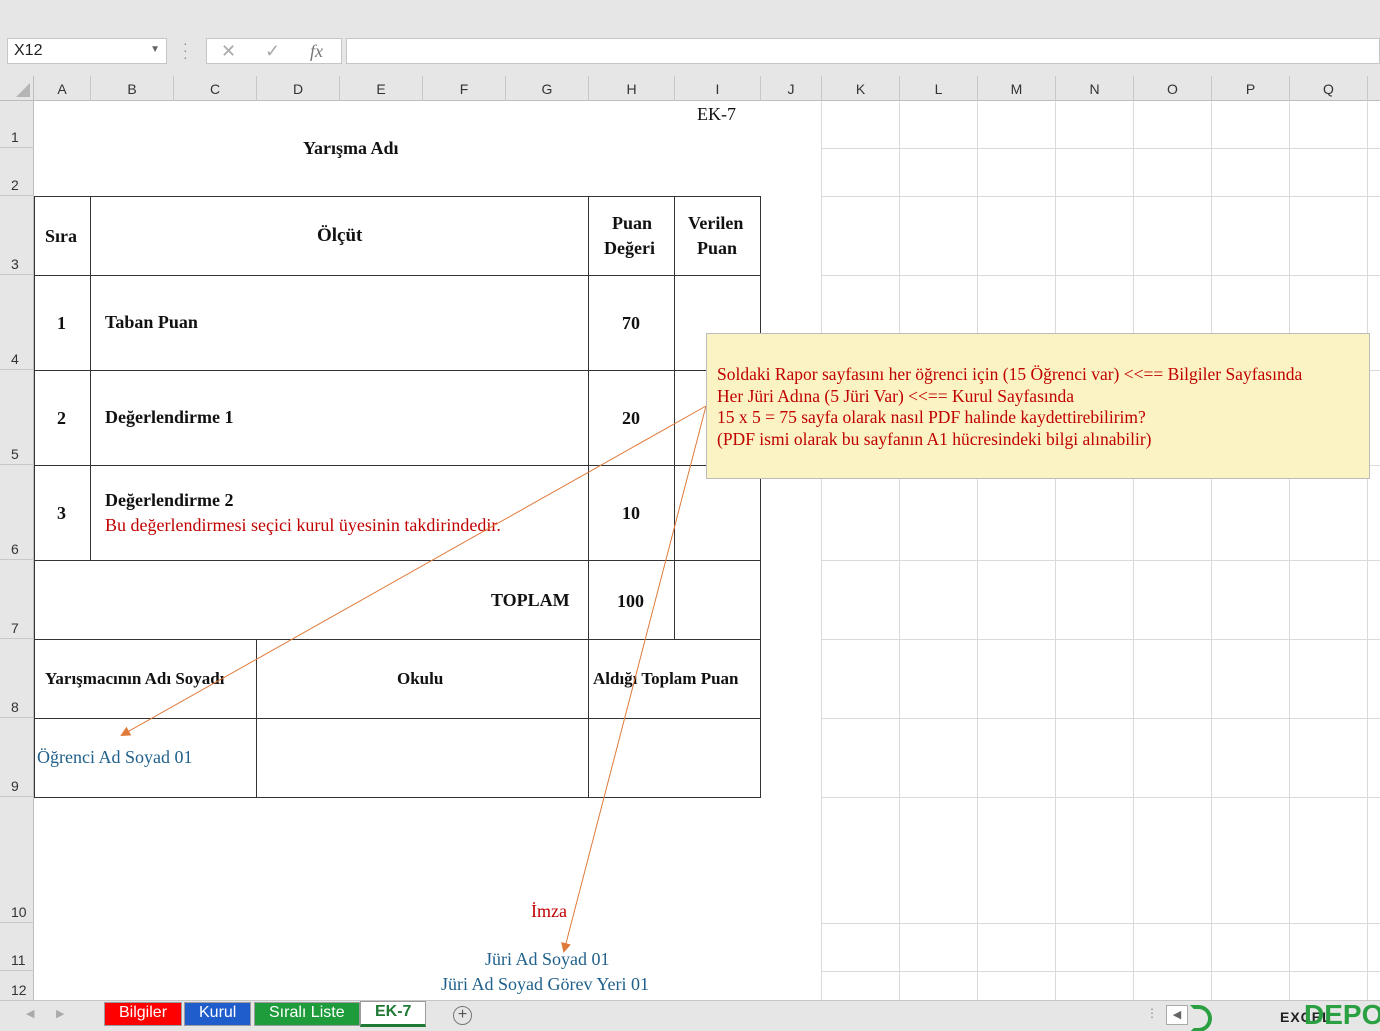 This screenshot has width=1380, height=1031. What do you see at coordinates (17, 172) in the screenshot?
I see `row-header-2: 2` at bounding box center [17, 172].